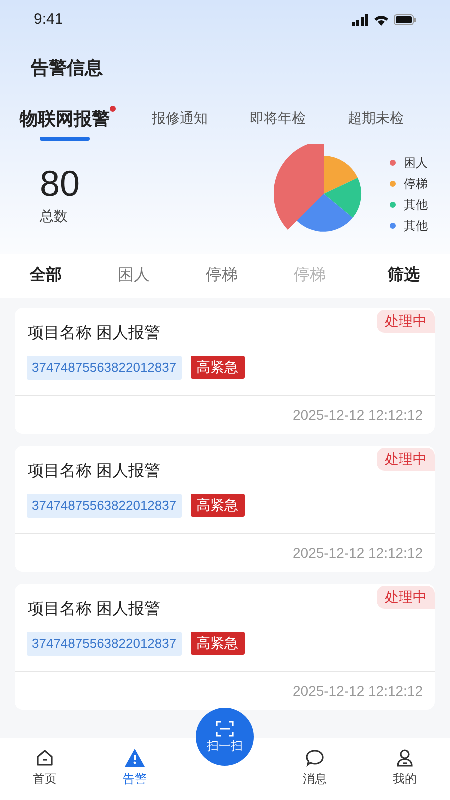 The width and height of the screenshot is (450, 800). Describe the element at coordinates (405, 758) in the screenshot. I see `user-icon` at that location.